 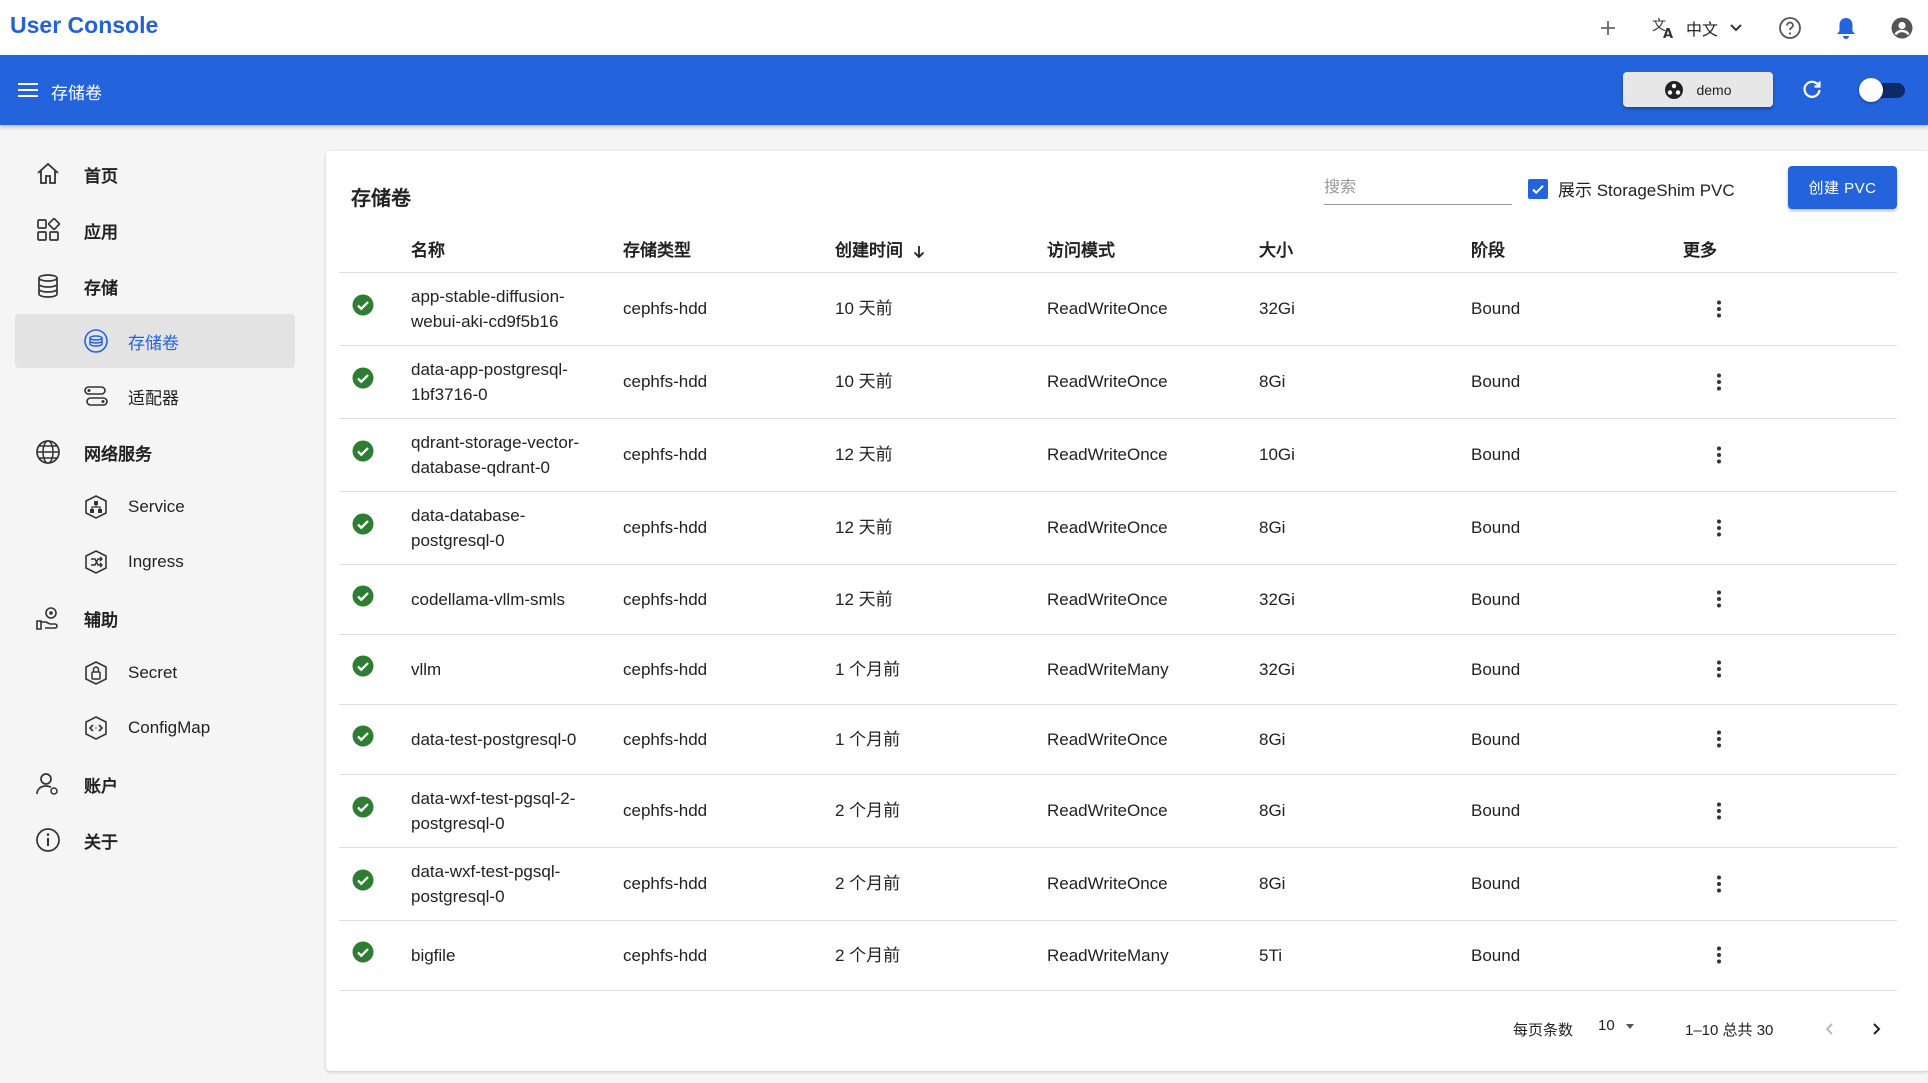 I want to click on pagination: 每页条数 10 1–10 总共 30, so click(x=1127, y=1029).